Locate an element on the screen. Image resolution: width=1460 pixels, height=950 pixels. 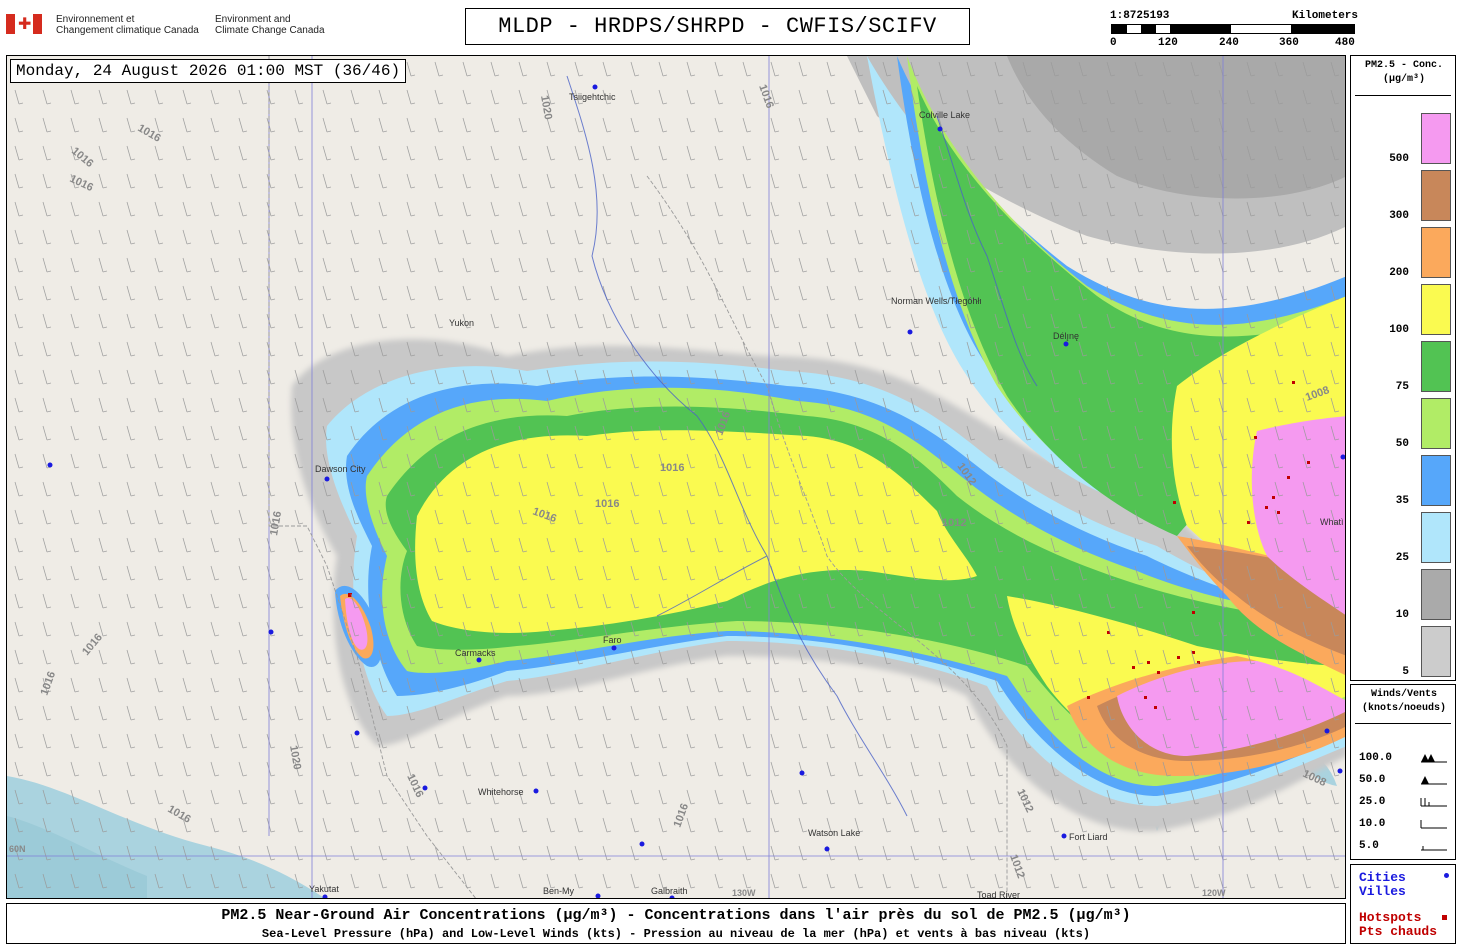
grid-label: 120W is located at coordinates (1214, 893).